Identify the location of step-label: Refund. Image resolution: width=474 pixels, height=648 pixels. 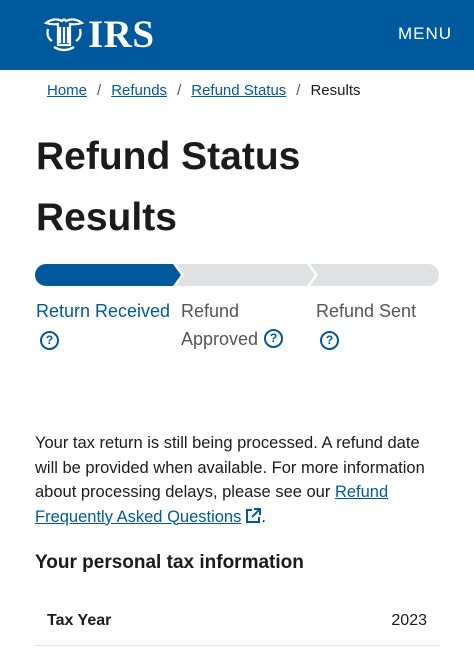
(210, 311).